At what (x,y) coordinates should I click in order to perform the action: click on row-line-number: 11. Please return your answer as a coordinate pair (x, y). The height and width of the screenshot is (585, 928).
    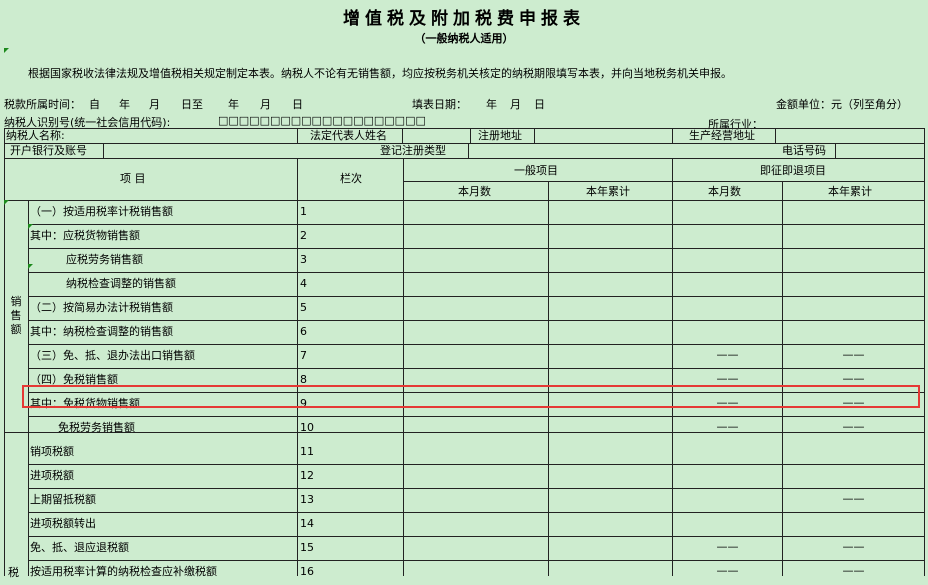
    Looking at the image, I should click on (307, 451).